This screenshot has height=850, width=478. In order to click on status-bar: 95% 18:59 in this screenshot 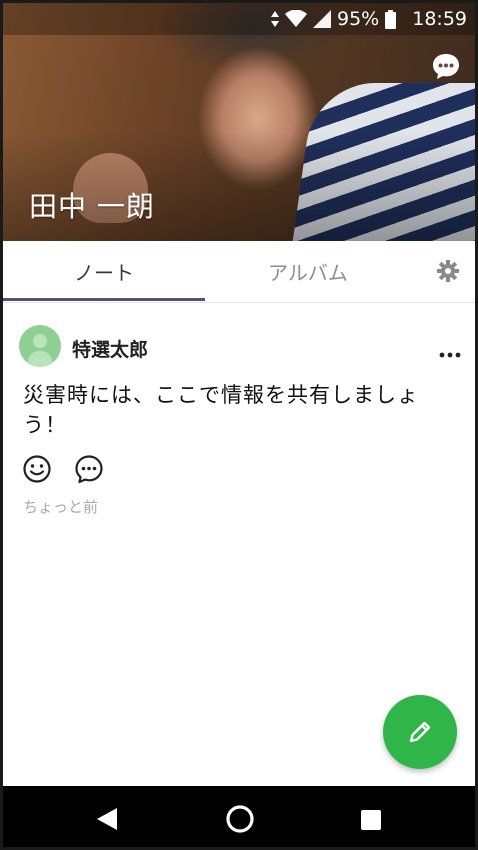, I will do `click(239, 19)`.